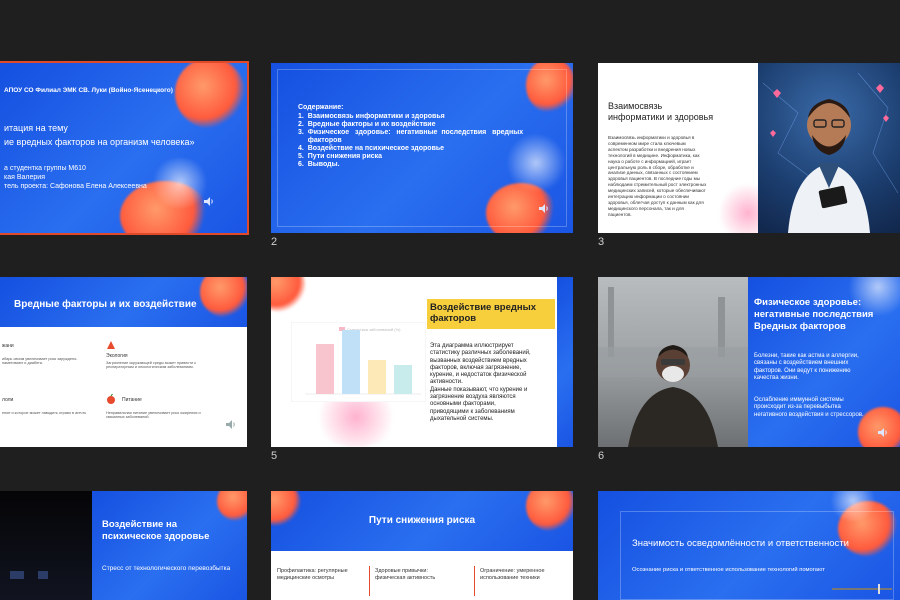  I want to click on ecology-icon, so click(111, 345).